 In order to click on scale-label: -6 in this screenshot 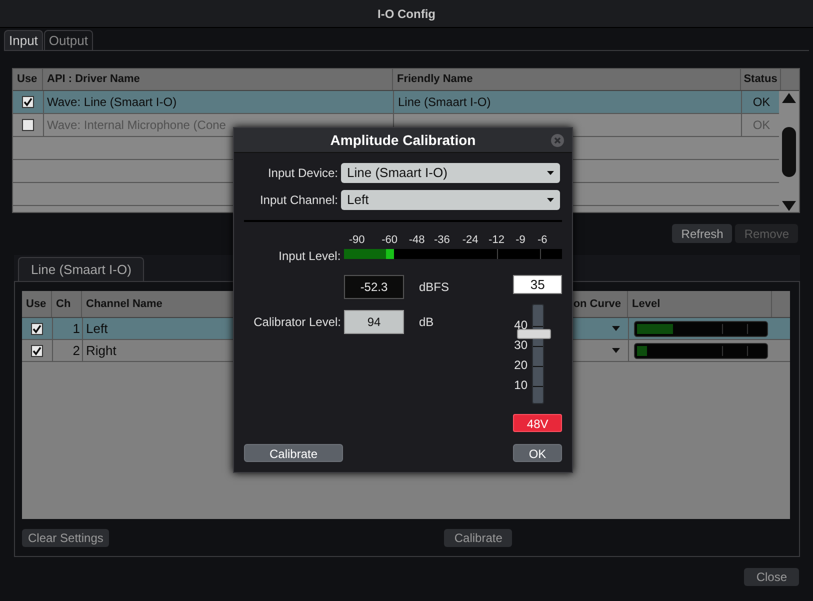, I will do `click(542, 240)`.